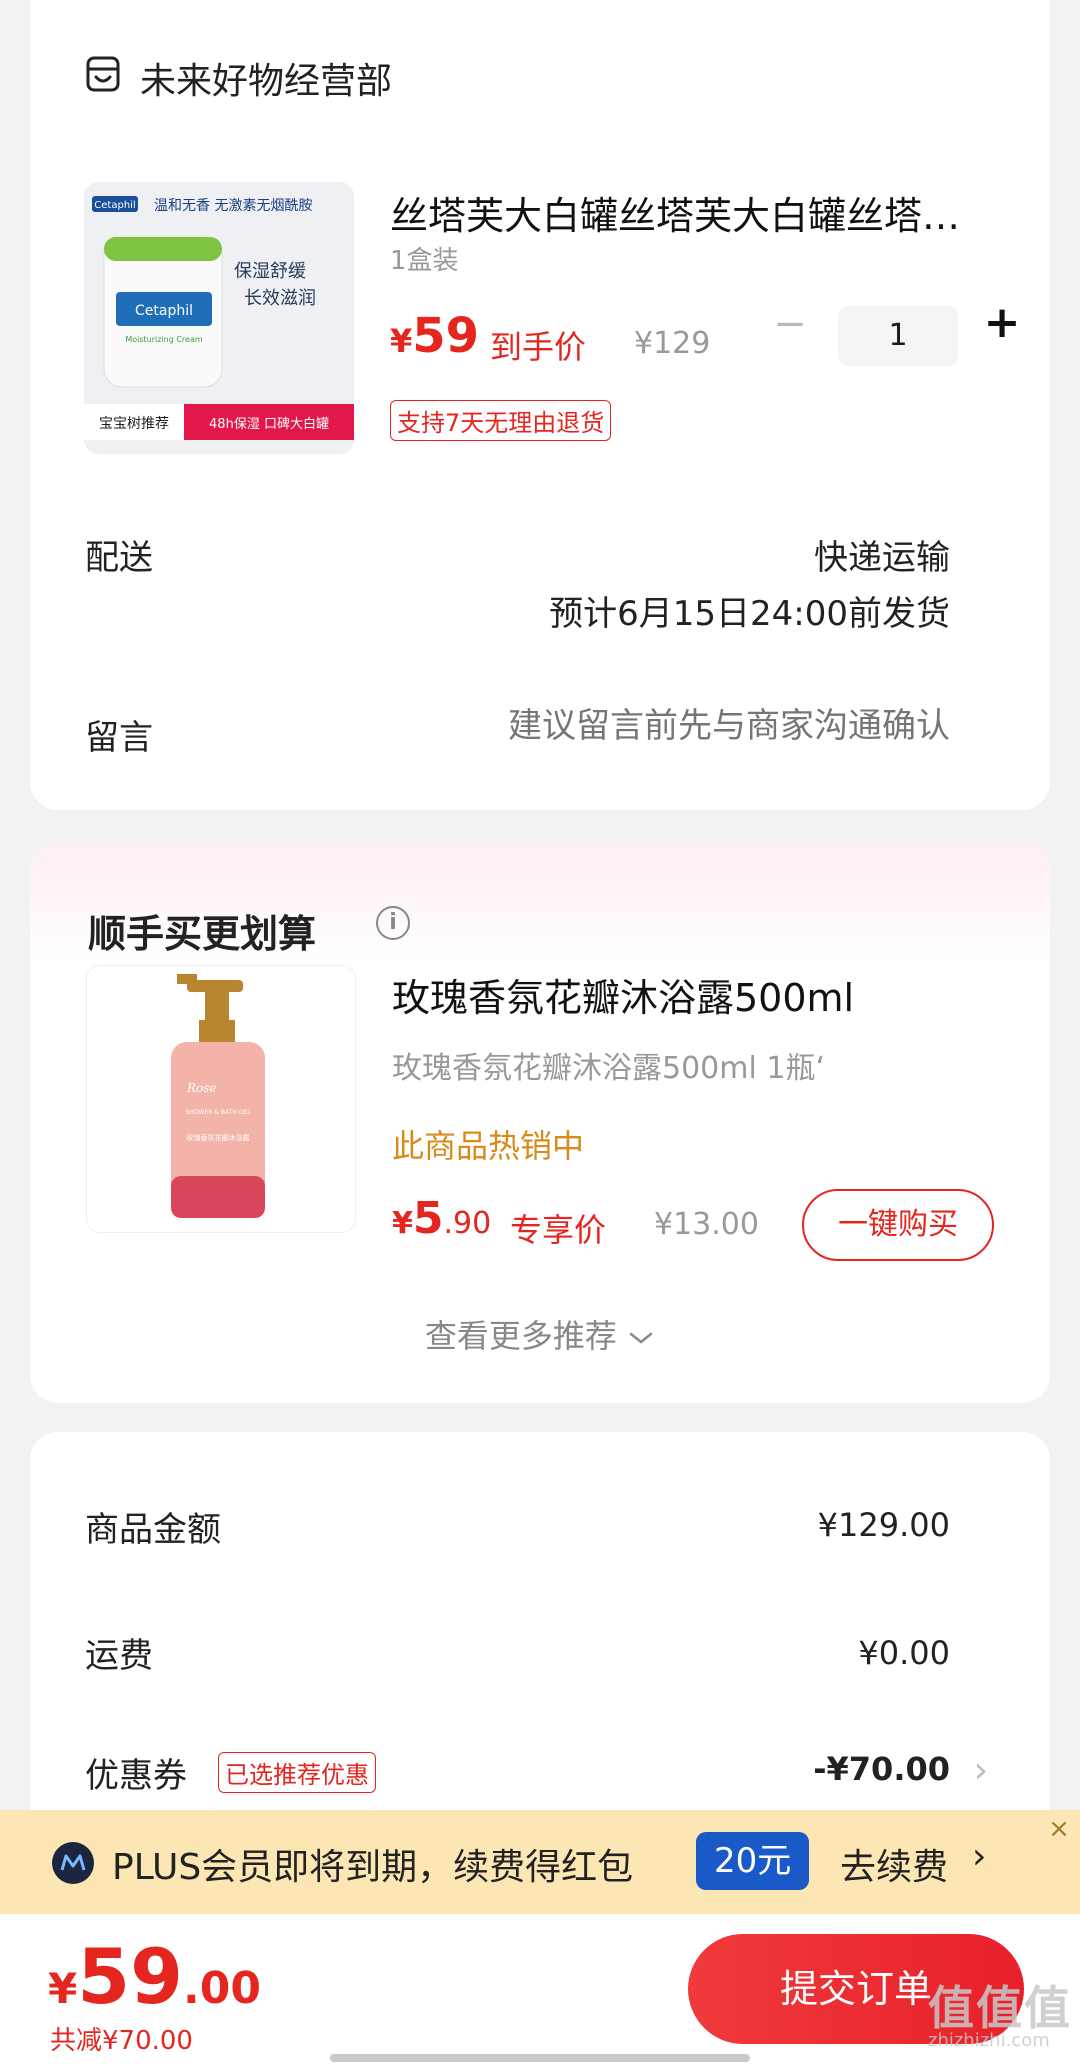  Describe the element at coordinates (488, 1146) in the screenshot. I see `hot-sale-label: 此商品热销中` at that location.